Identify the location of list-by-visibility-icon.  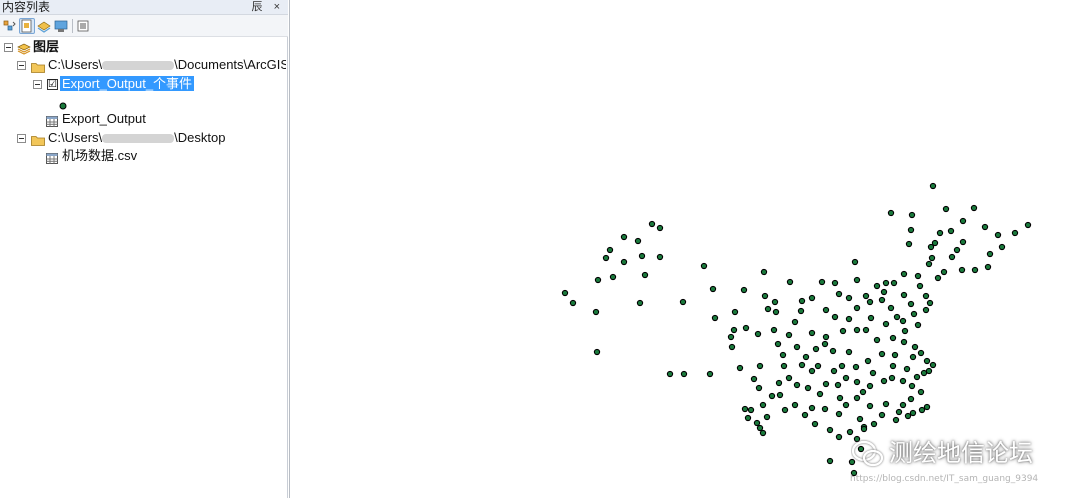
(44, 26).